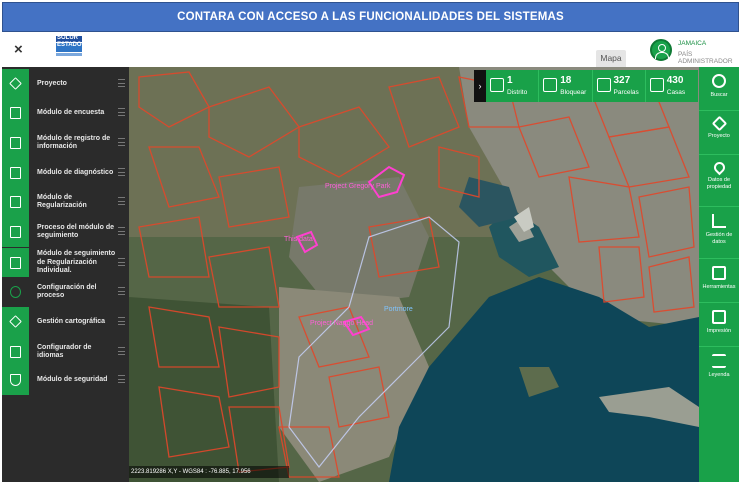  What do you see at coordinates (71, 112) in the screenshot?
I see `sidebar-item-label: Módulo de encuesta` at bounding box center [71, 112].